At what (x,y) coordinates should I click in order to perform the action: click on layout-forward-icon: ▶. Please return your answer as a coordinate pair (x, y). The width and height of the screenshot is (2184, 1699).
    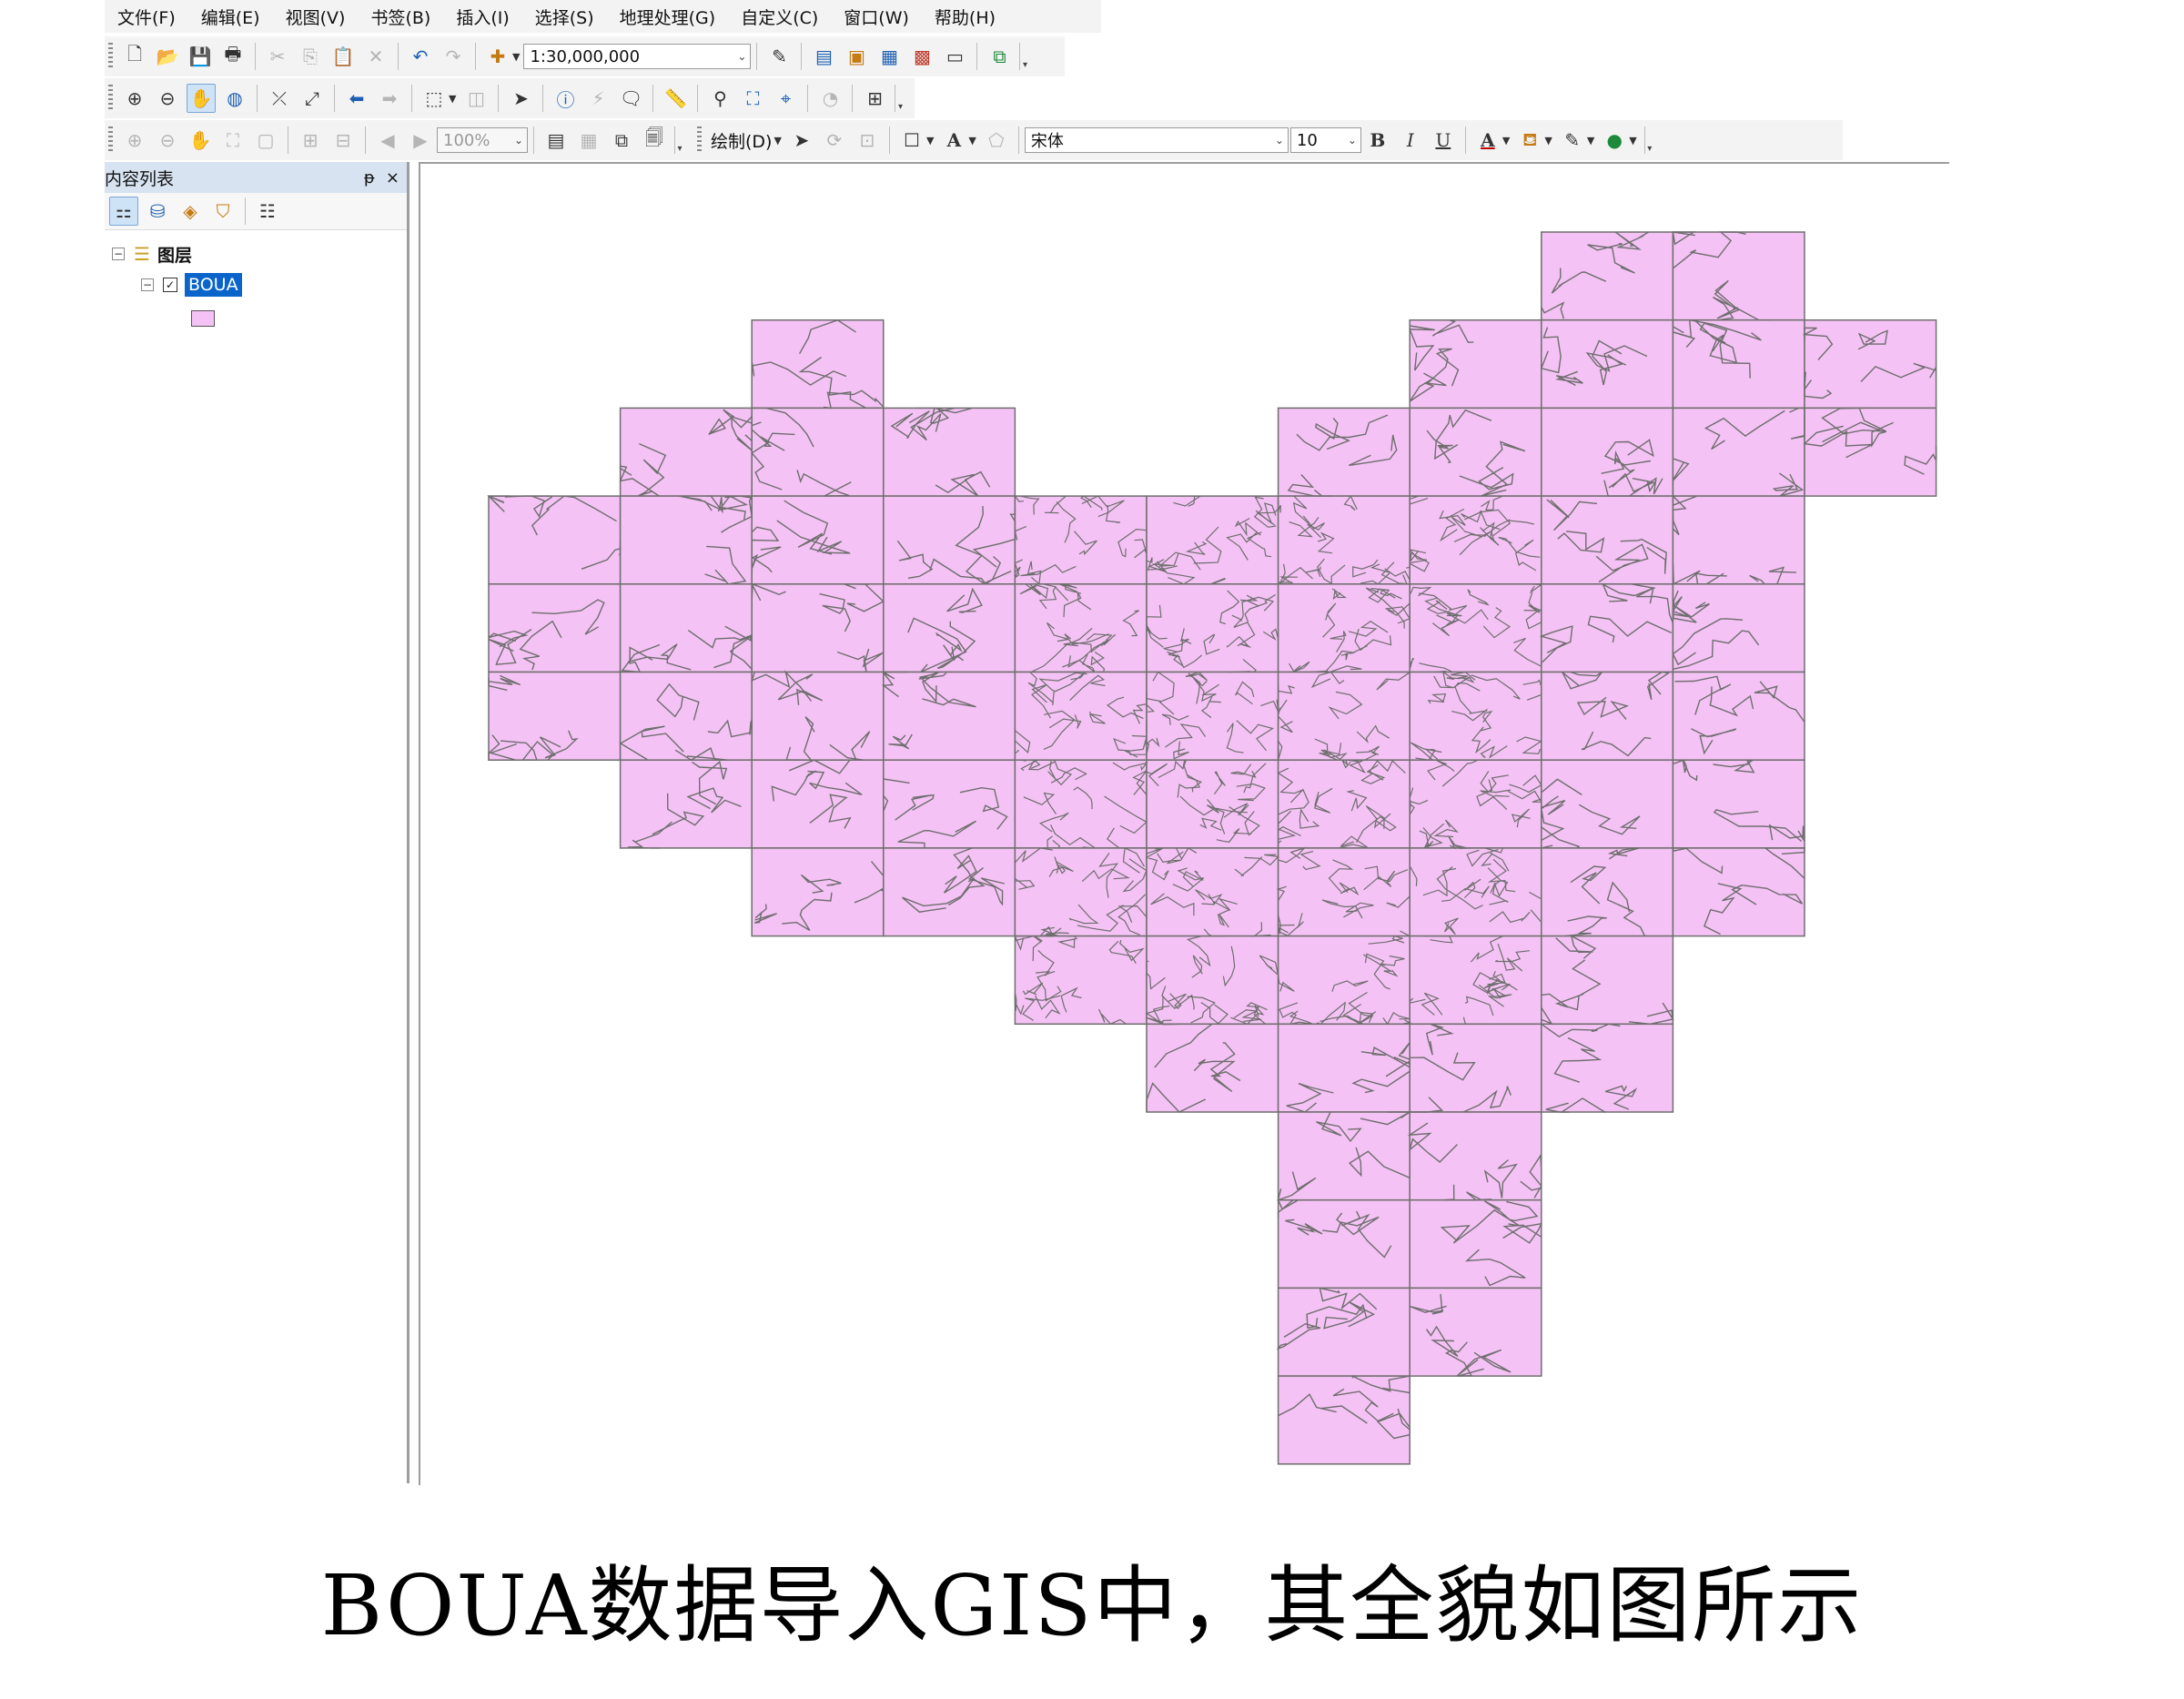
    Looking at the image, I should click on (421, 140).